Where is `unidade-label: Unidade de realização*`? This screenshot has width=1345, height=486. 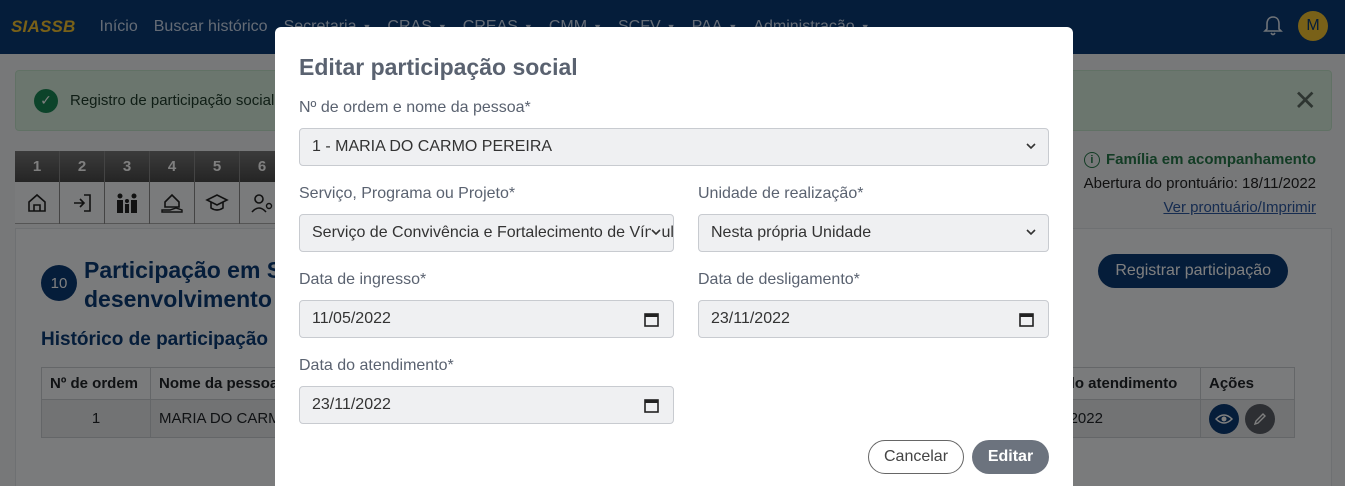 unidade-label: Unidade de realização* is located at coordinates (781, 193).